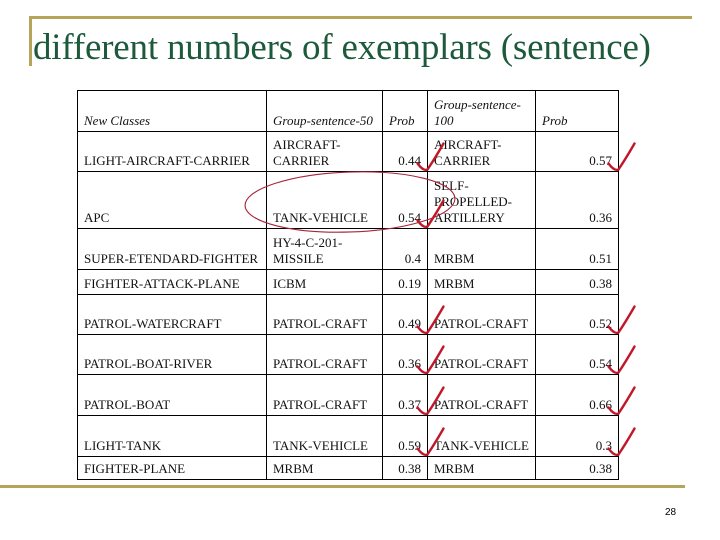 This screenshot has height=540, width=720. What do you see at coordinates (324, 151) in the screenshot?
I see `cell-group-50: AIRCRAFT-CARRIER` at bounding box center [324, 151].